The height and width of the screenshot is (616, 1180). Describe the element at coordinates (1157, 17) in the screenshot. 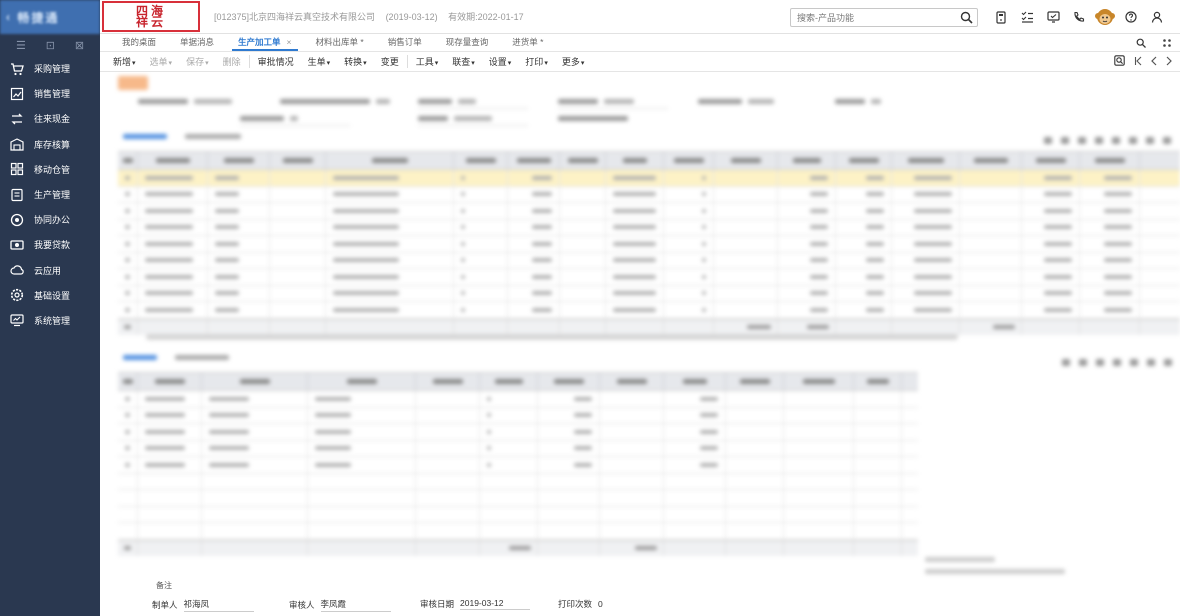

I see `user-icon` at that location.